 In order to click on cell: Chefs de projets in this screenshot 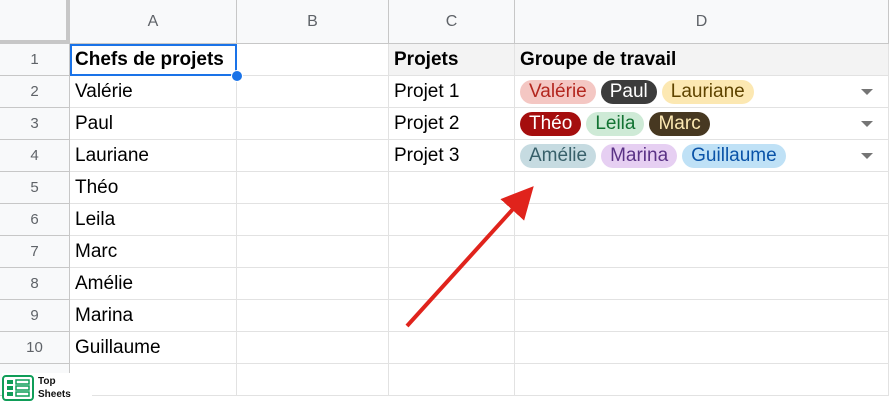, I will do `click(153, 60)`.